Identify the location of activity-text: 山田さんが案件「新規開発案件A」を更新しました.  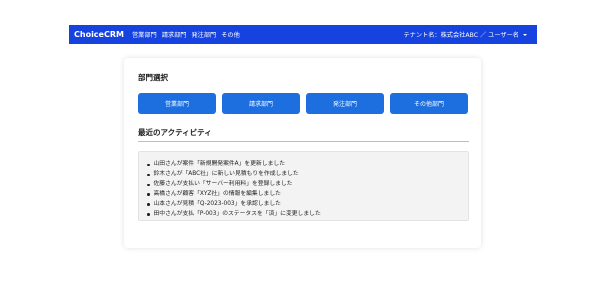
(219, 164).